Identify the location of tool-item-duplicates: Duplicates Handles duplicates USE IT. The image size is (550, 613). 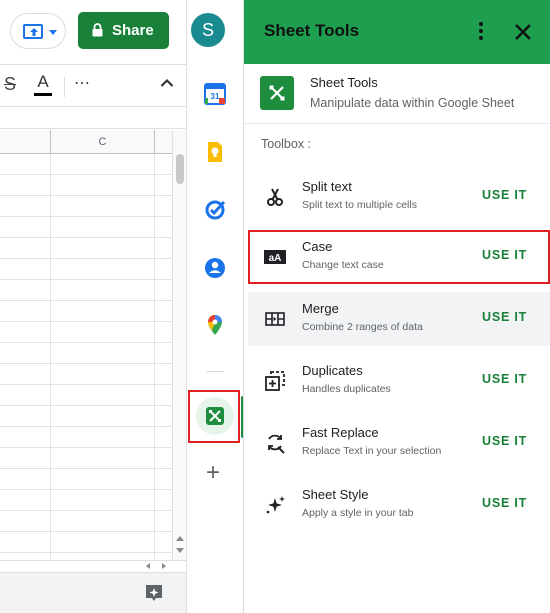
(399, 381).